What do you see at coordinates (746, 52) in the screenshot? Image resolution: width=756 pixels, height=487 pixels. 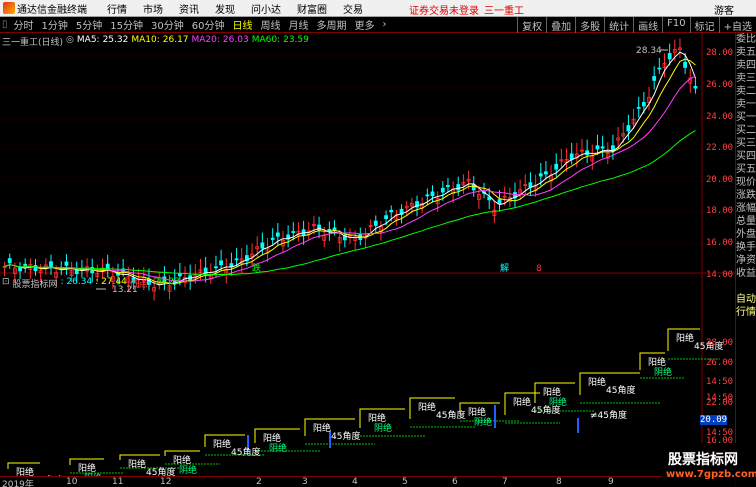 I see `side-panel-item: 卖五` at bounding box center [746, 52].